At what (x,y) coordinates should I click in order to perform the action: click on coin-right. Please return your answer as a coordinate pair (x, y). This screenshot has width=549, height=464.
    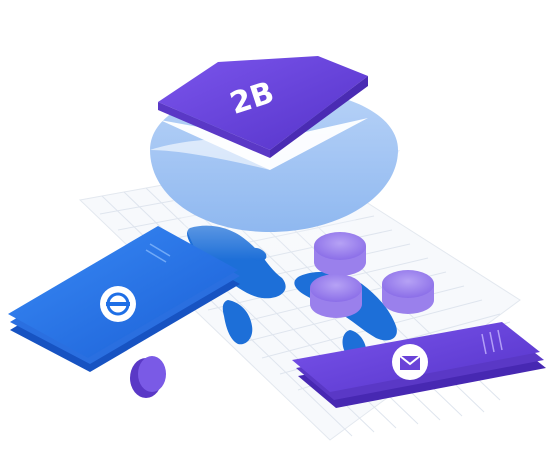
    Looking at the image, I should click on (408, 292).